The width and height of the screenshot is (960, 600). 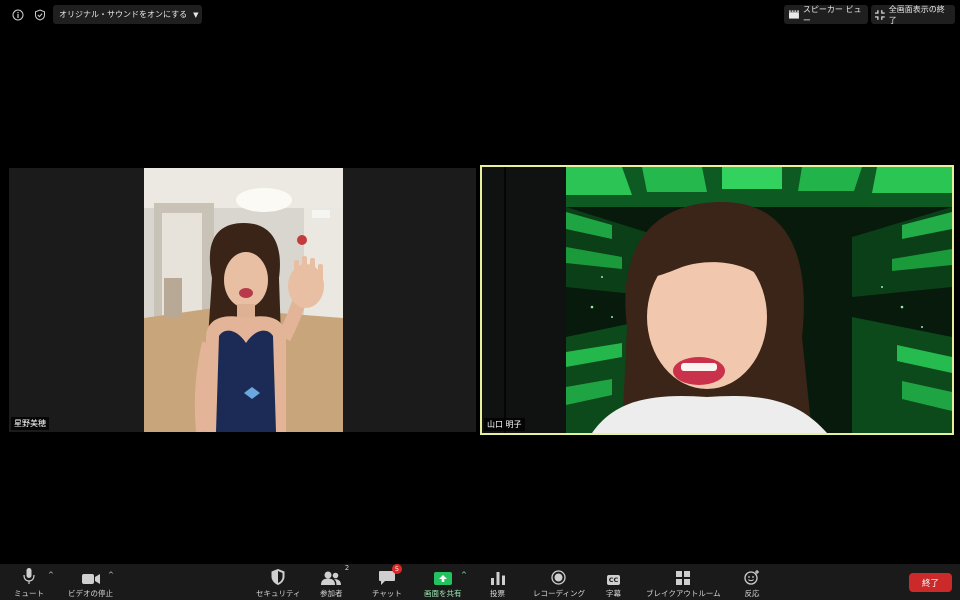 What do you see at coordinates (752, 593) in the screenshot?
I see `reactions-label: 反応` at bounding box center [752, 593].